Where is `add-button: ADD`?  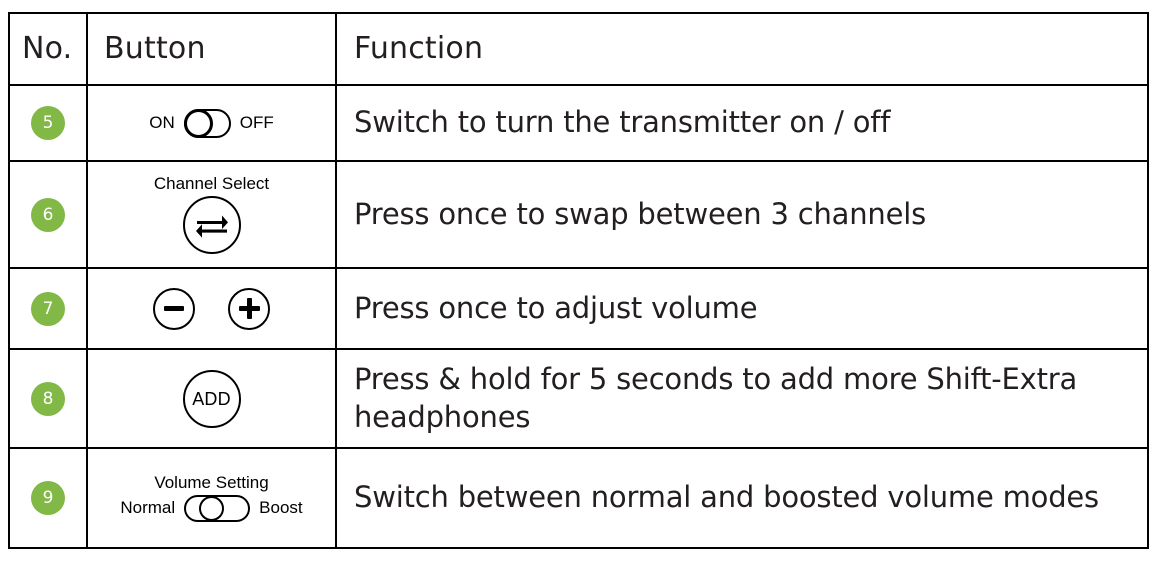 add-button: ADD is located at coordinates (211, 398).